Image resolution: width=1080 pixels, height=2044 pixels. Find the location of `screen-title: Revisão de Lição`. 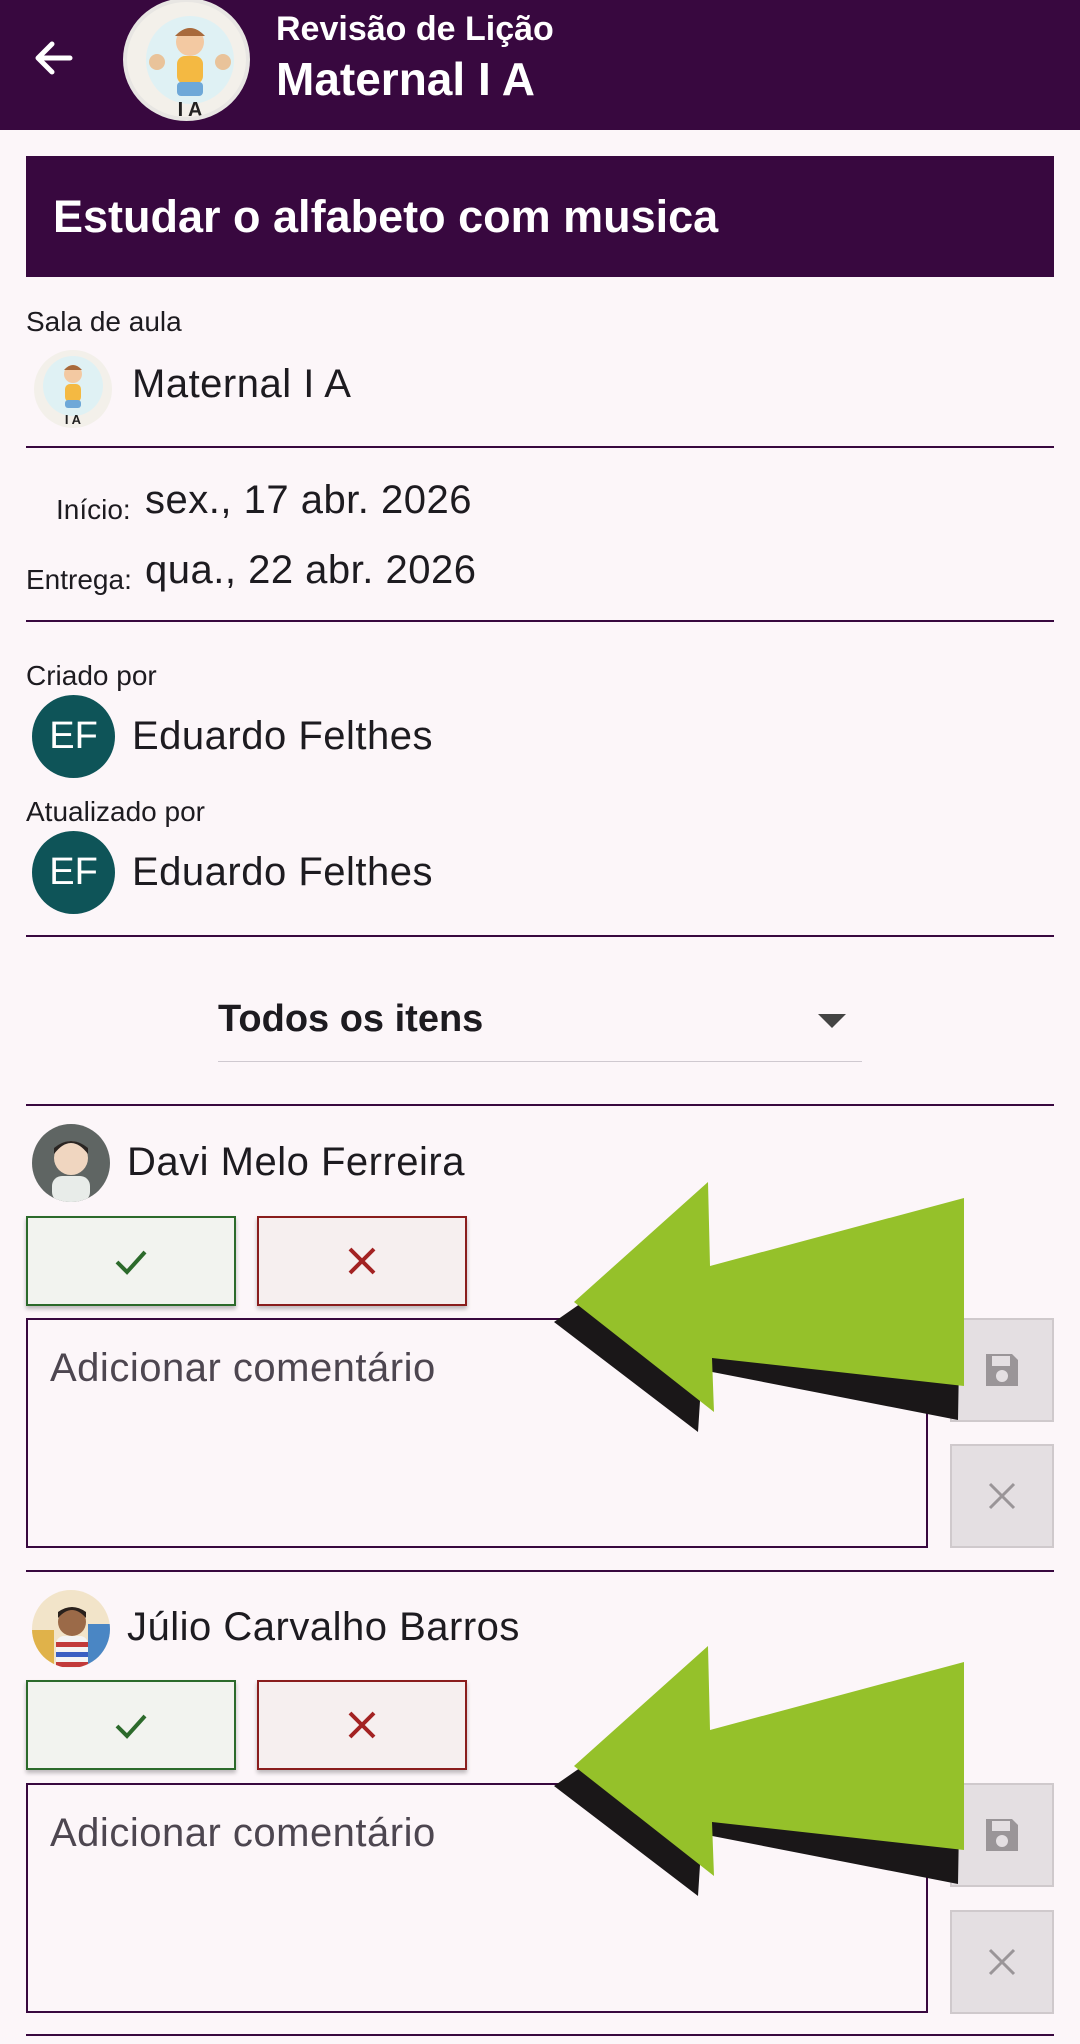

screen-title: Revisão de Lição is located at coordinates (415, 29).